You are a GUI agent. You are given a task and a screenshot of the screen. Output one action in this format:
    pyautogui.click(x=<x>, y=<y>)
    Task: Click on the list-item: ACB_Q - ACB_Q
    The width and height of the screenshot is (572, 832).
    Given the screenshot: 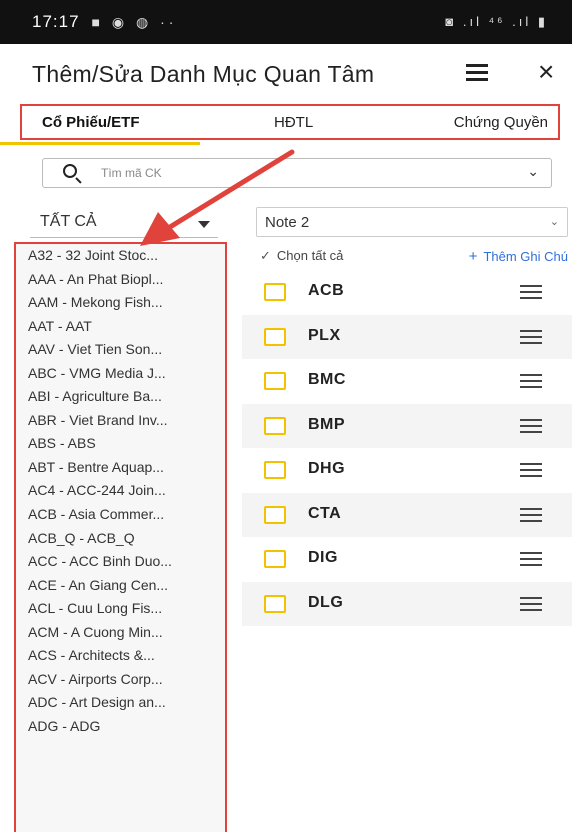 What is the action you would take?
    pyautogui.click(x=120, y=539)
    